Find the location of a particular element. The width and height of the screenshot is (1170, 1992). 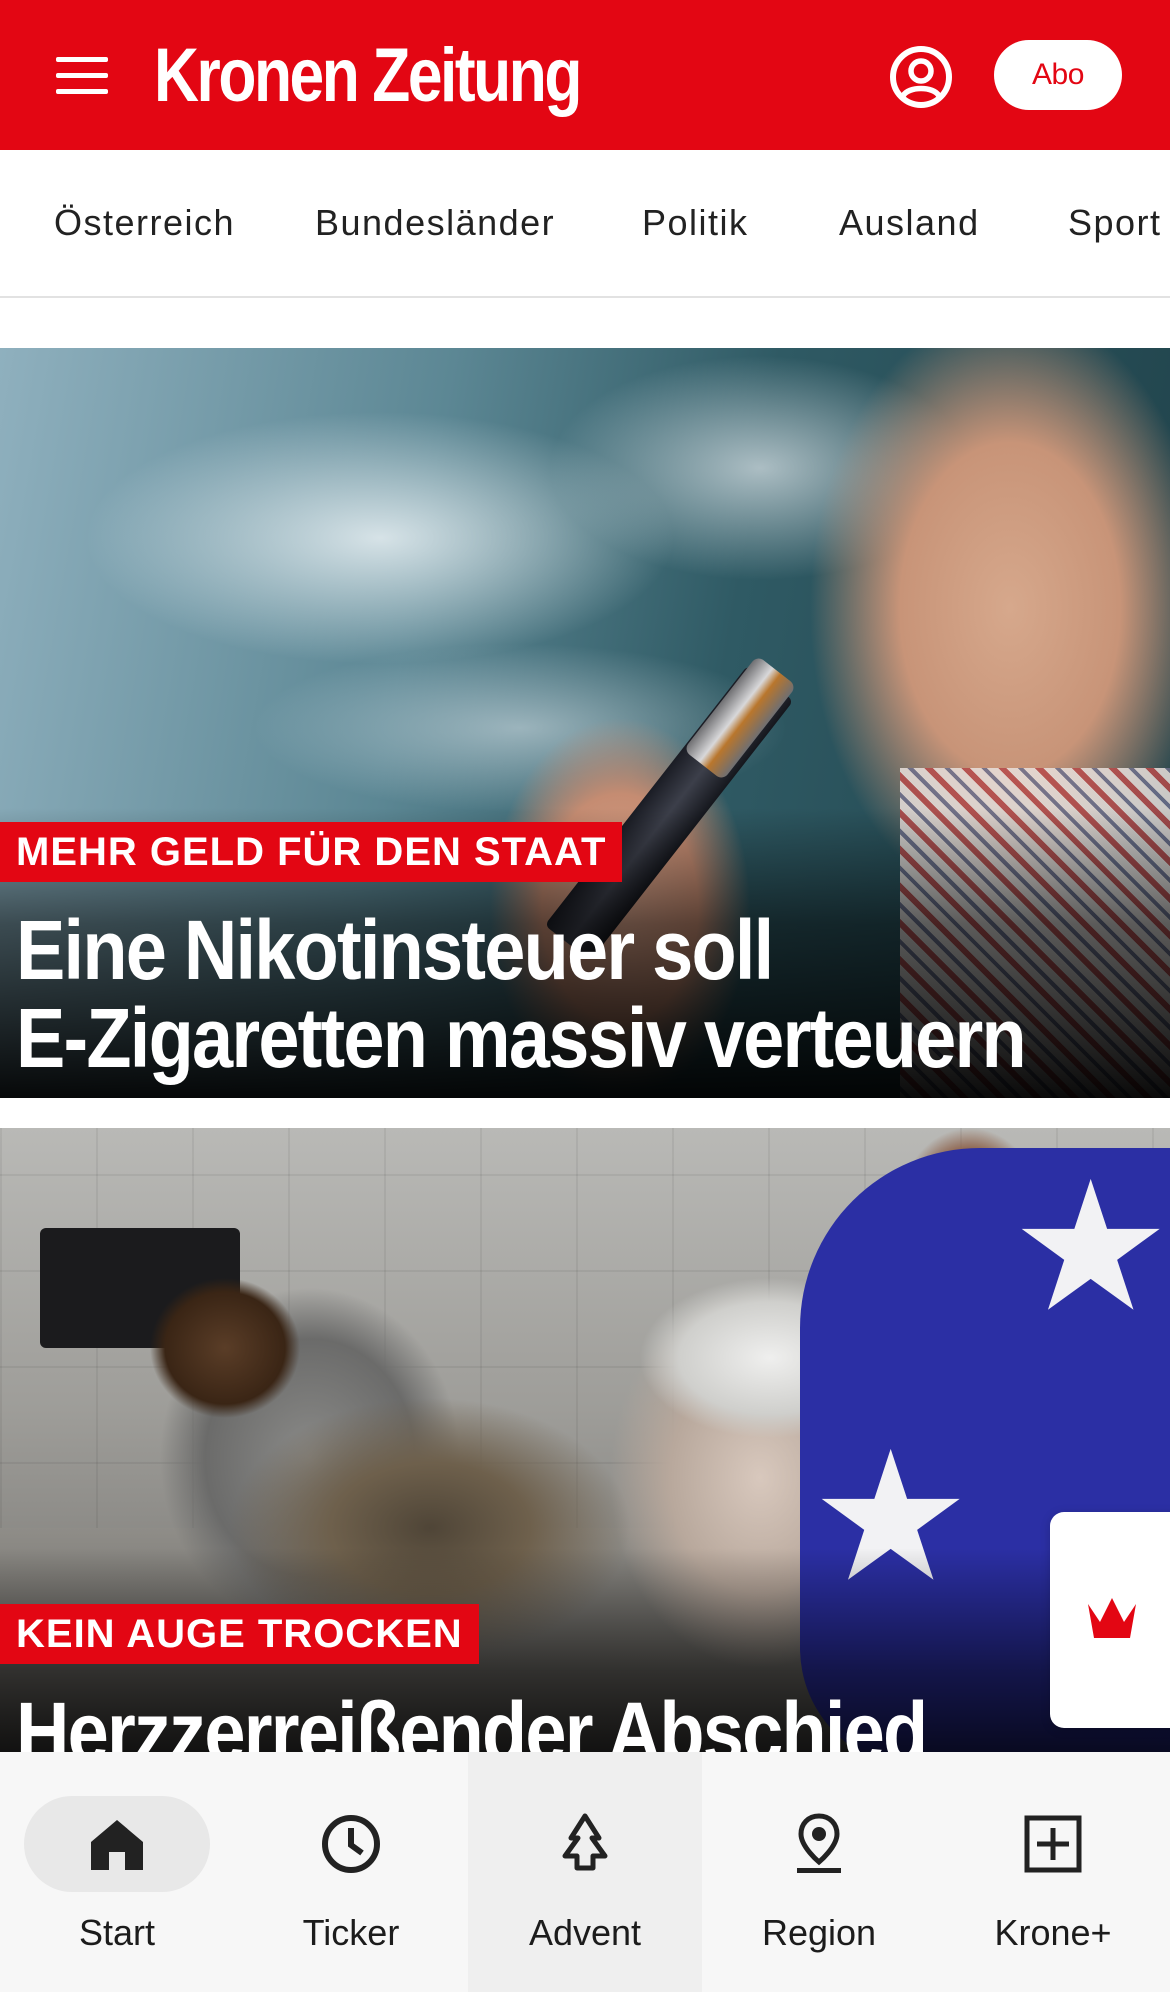

abo-button: Abo is located at coordinates (1058, 75).